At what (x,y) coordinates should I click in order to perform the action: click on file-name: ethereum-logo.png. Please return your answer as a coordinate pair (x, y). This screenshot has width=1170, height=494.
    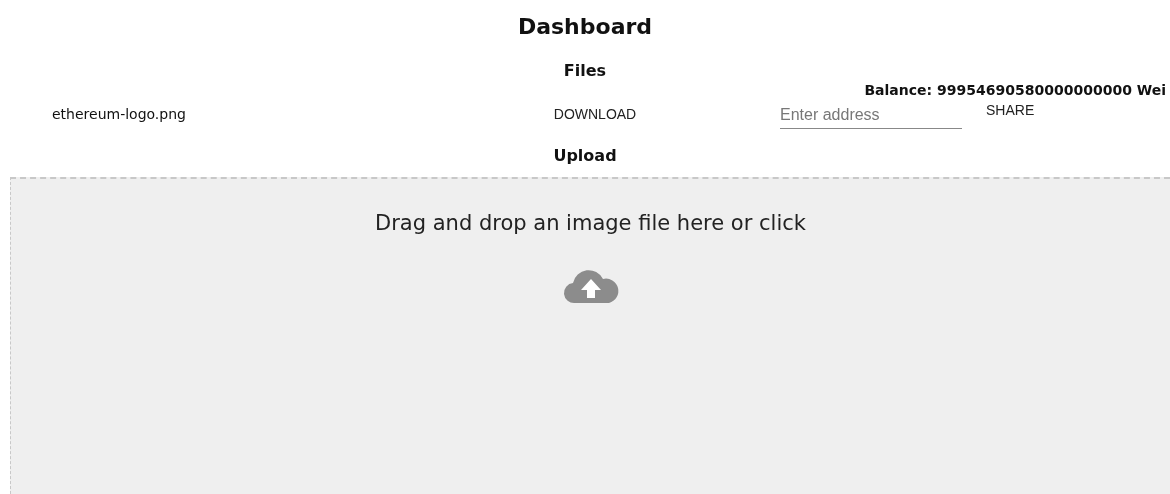
    Looking at the image, I should click on (119, 114).